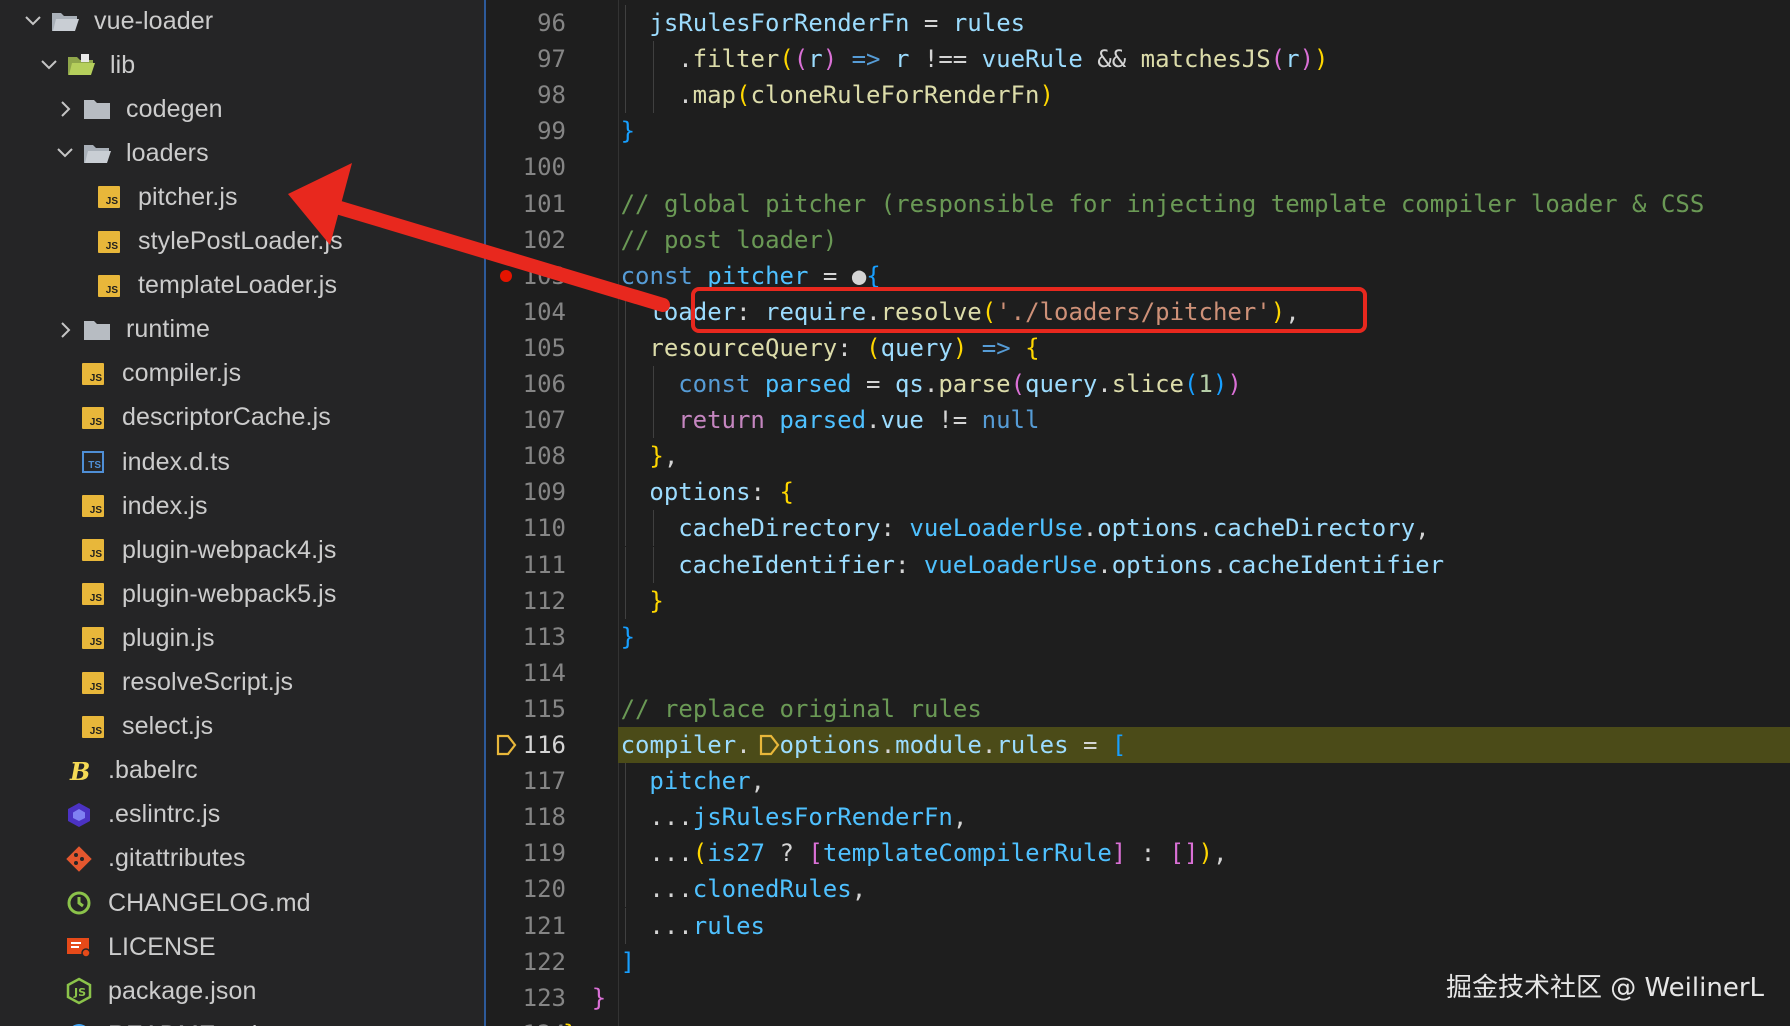  What do you see at coordinates (1139, 889) in the screenshot?
I see `code-line: 120 ...clonedRules,` at bounding box center [1139, 889].